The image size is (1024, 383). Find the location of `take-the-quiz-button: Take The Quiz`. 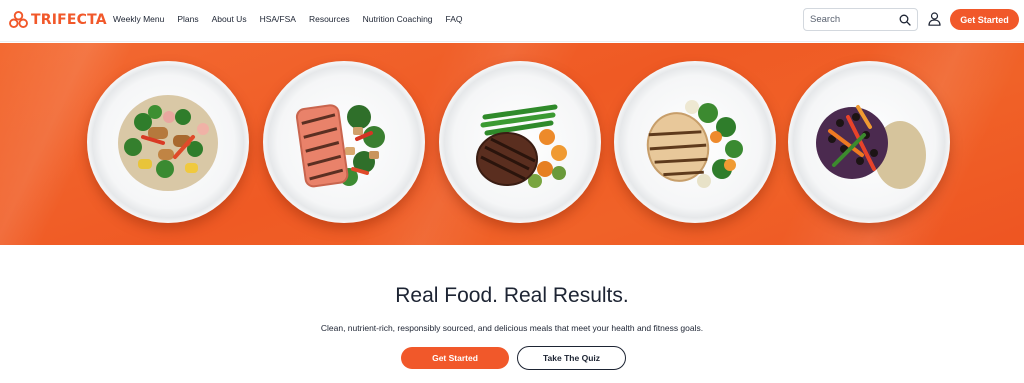

take-the-quiz-button: Take The Quiz is located at coordinates (571, 358).